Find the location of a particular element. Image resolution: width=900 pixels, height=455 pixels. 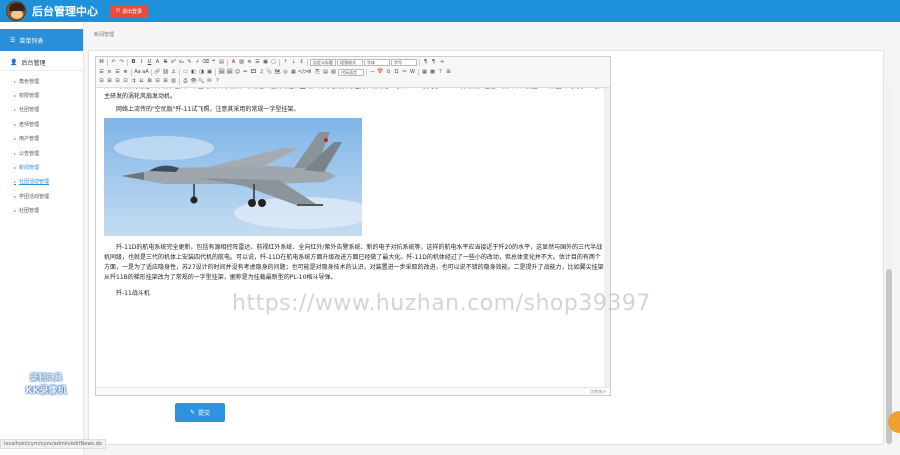

image-left-icon: ◧ is located at coordinates (193, 72).